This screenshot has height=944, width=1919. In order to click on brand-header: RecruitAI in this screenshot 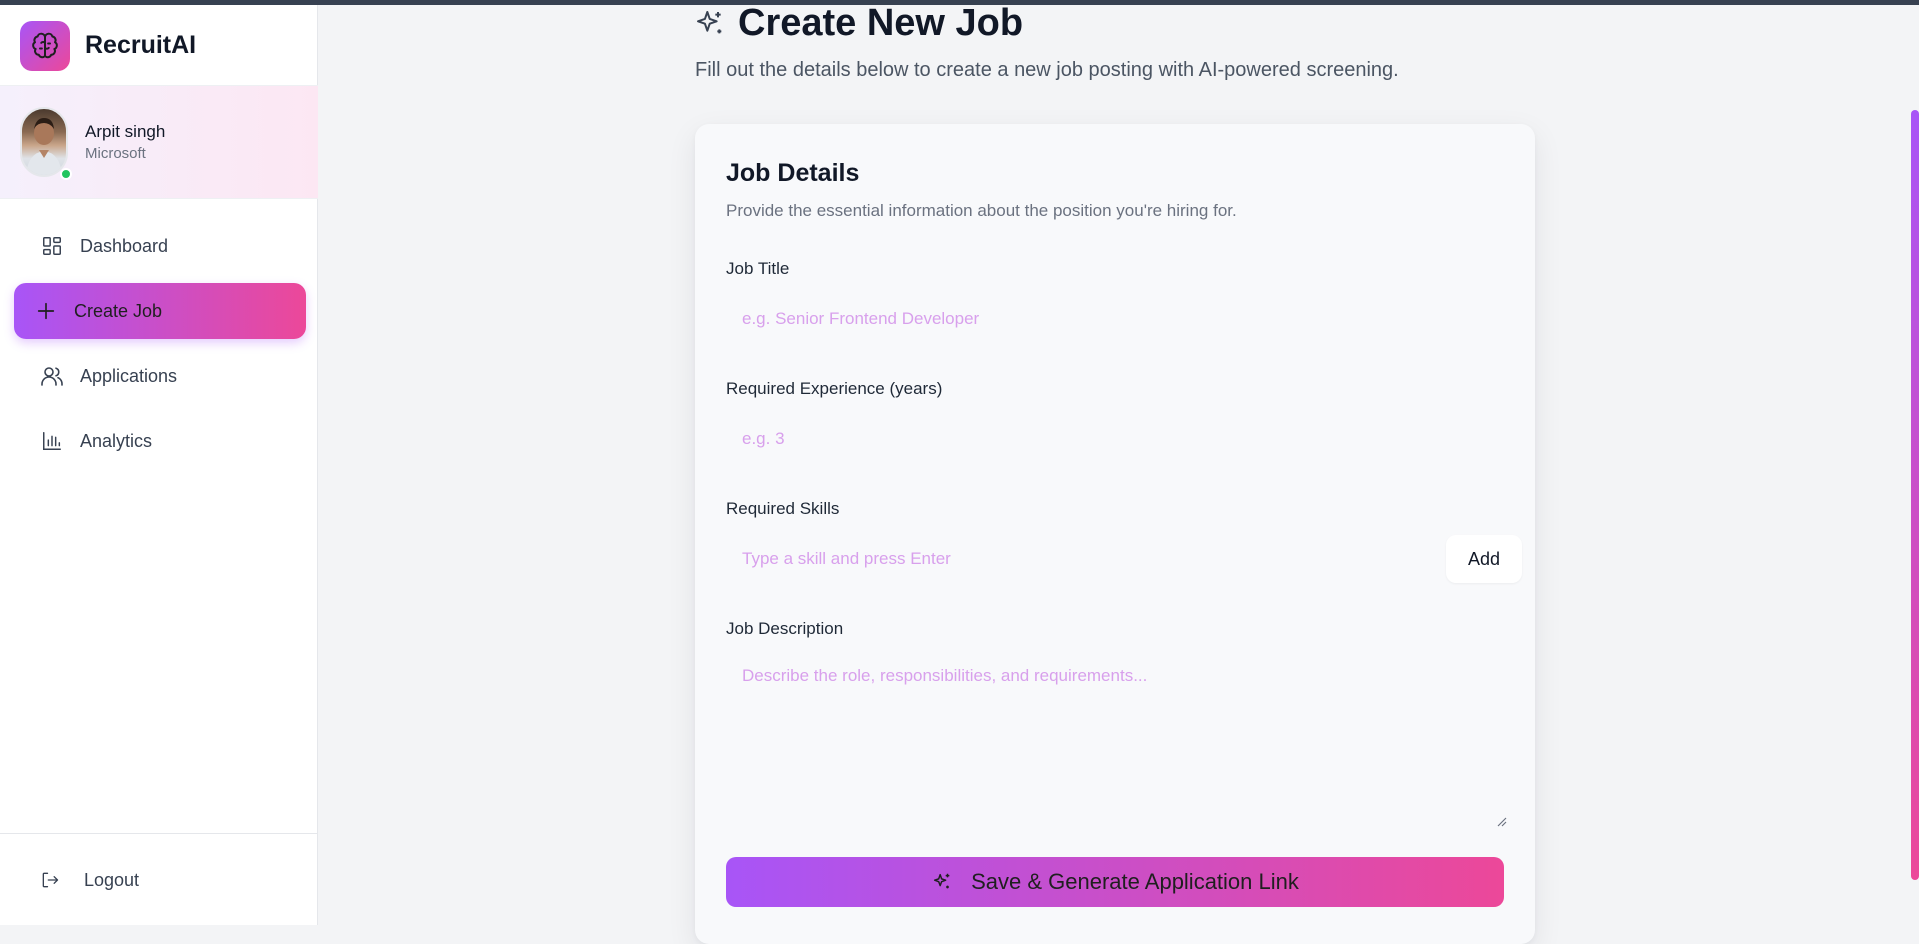, I will do `click(159, 45)`.